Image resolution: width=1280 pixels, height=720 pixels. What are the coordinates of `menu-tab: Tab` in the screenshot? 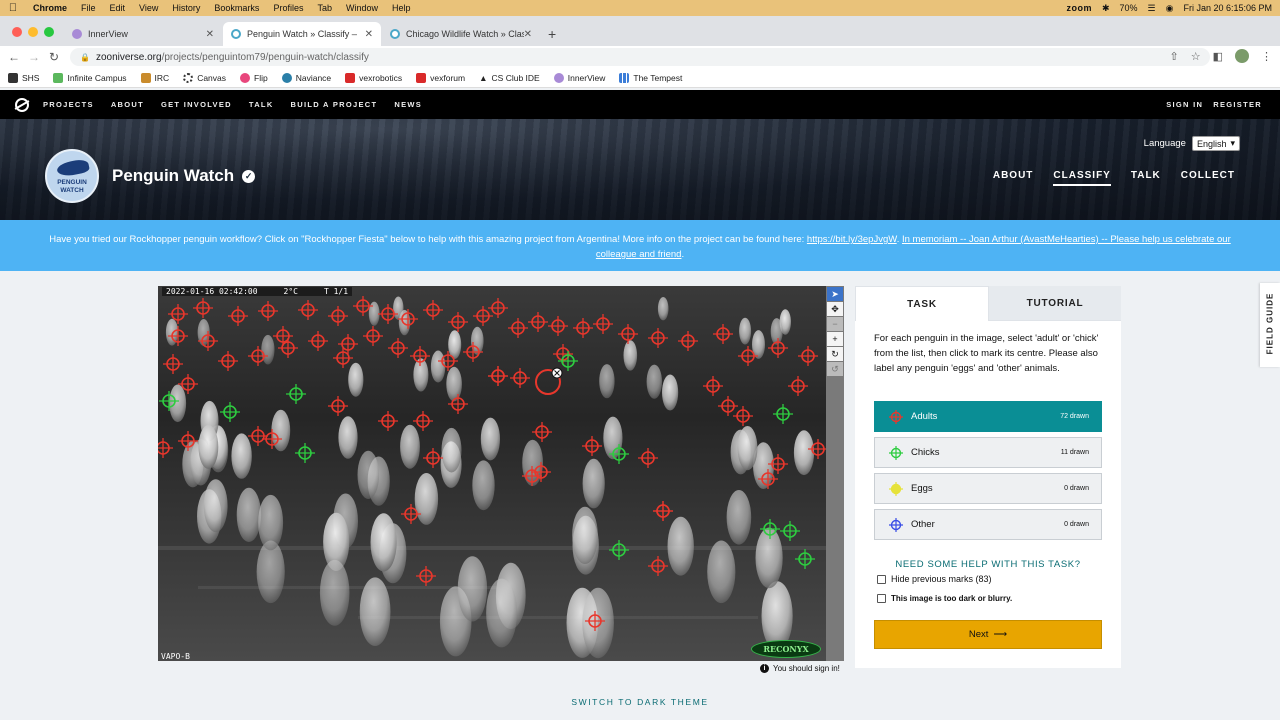 It's located at (324, 8).